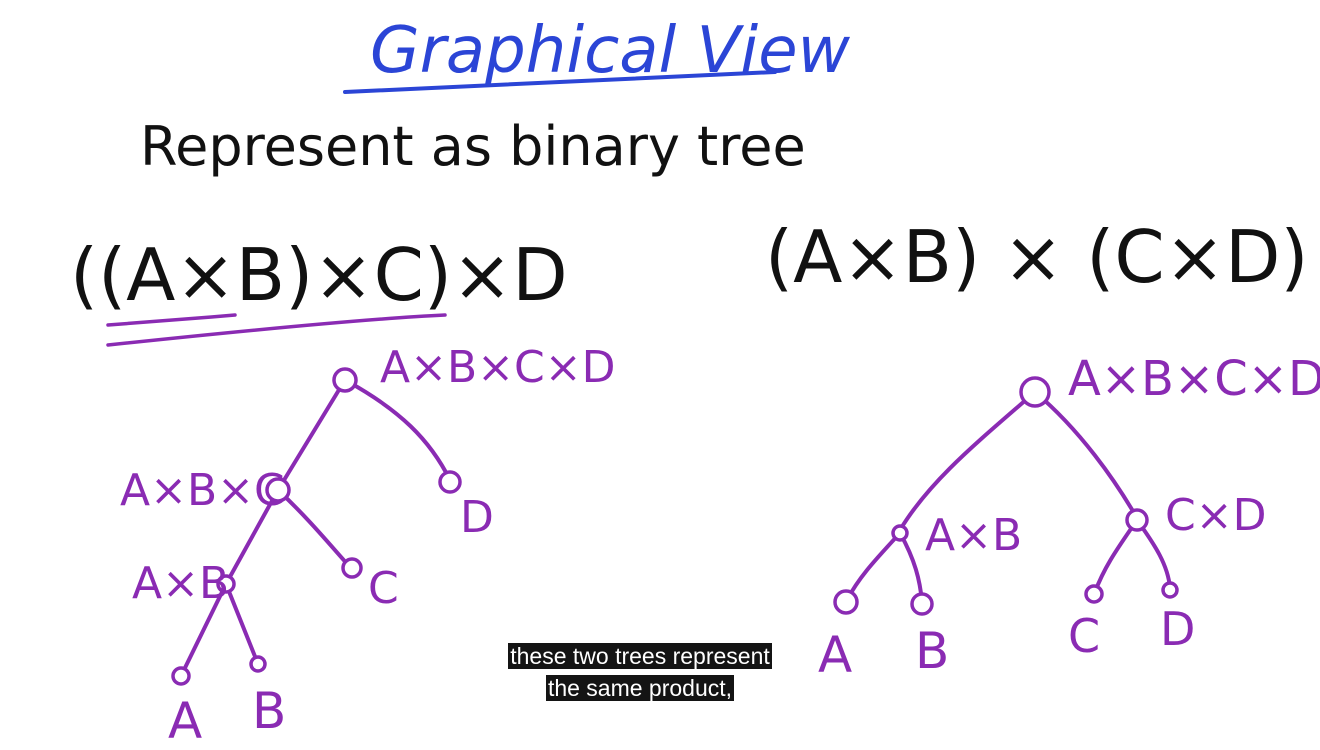 This screenshot has width=1320, height=750. I want to click on right-node-n4, so click(922, 604).